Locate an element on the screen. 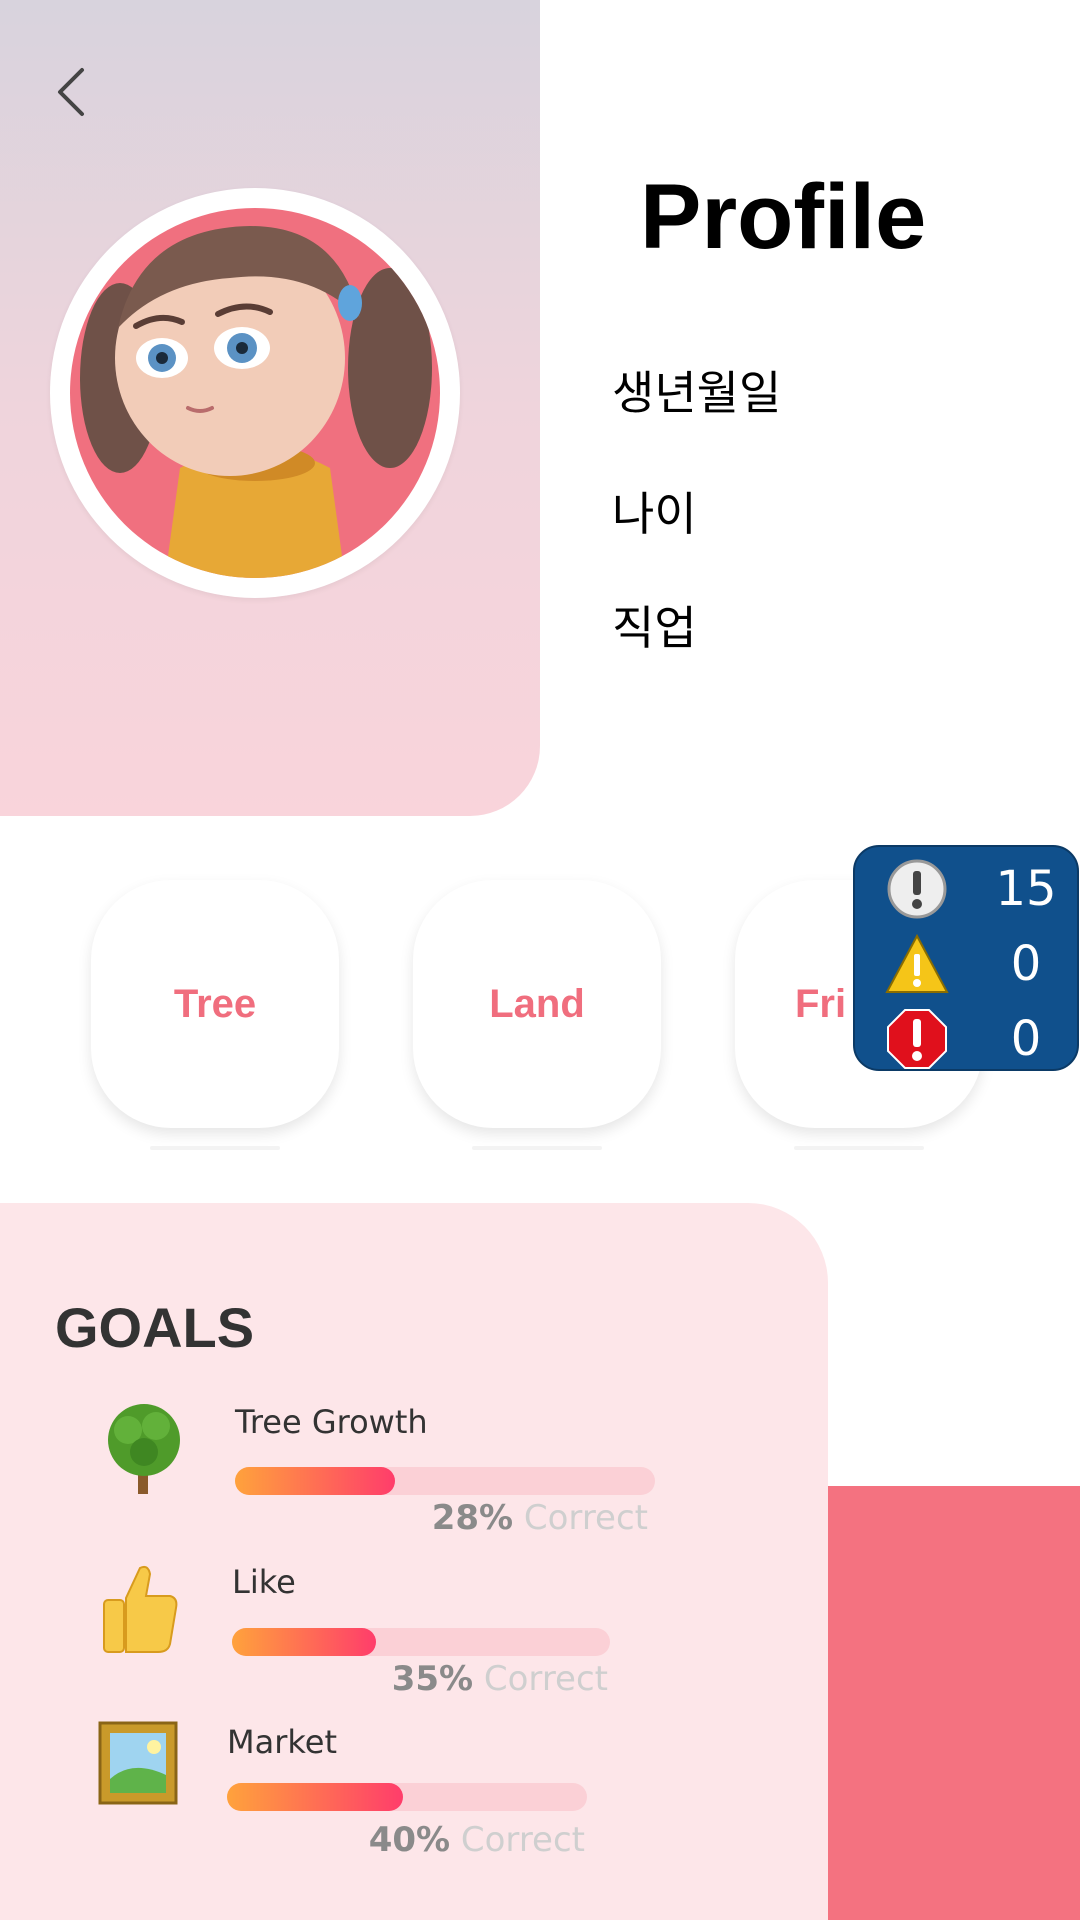 This screenshot has height=1920, width=1080. progress-text-tree-growth: 28% Correct is located at coordinates (540, 1518).